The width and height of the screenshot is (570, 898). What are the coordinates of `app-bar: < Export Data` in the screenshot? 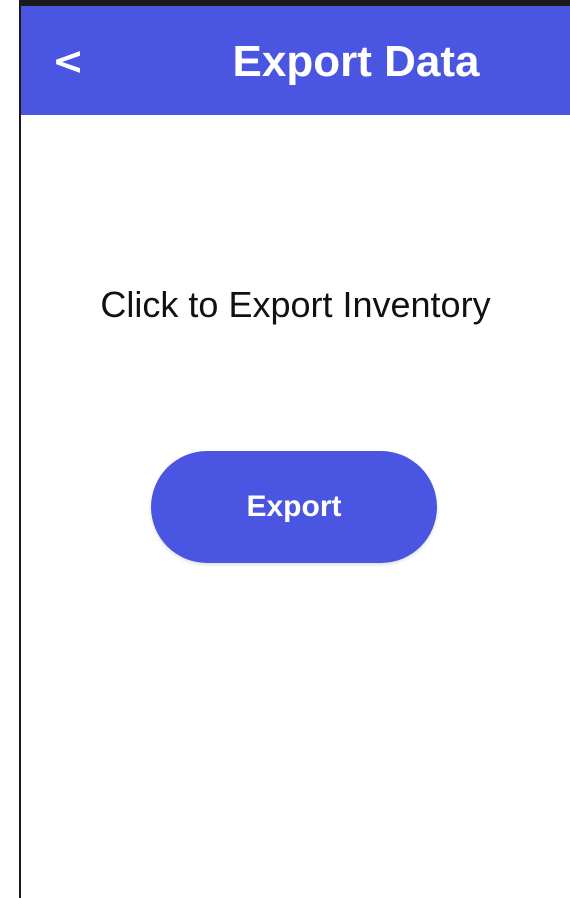 It's located at (295, 60).